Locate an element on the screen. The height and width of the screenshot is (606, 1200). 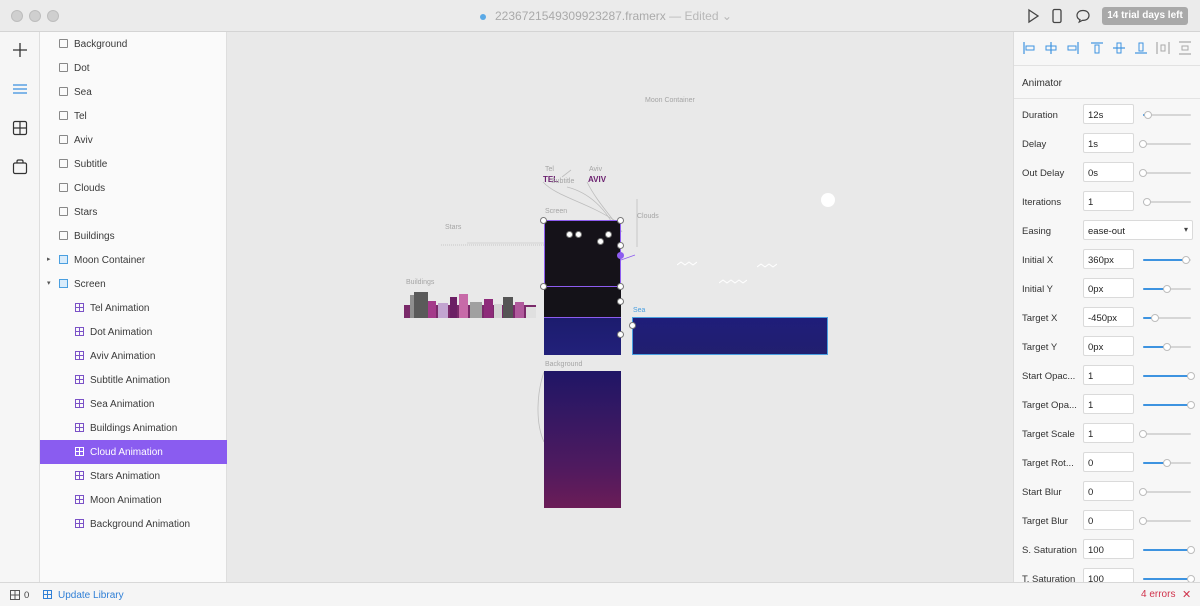
layer-row: Buildings is located at coordinates (133, 236).